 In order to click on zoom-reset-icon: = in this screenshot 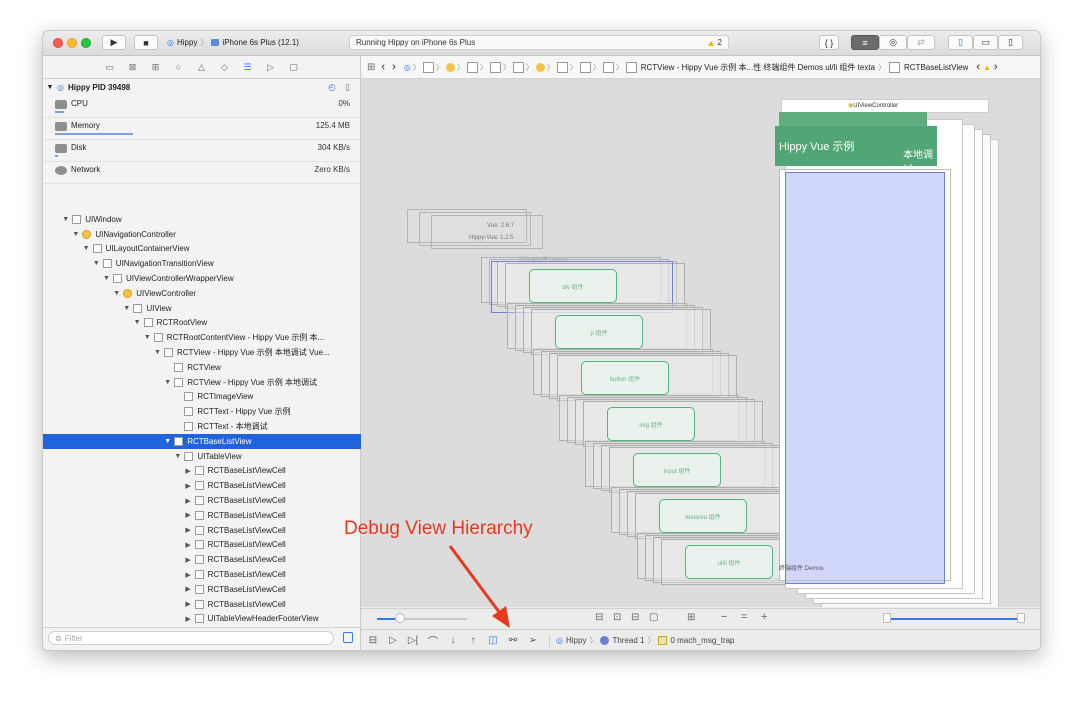, I will do `click(744, 617)`.